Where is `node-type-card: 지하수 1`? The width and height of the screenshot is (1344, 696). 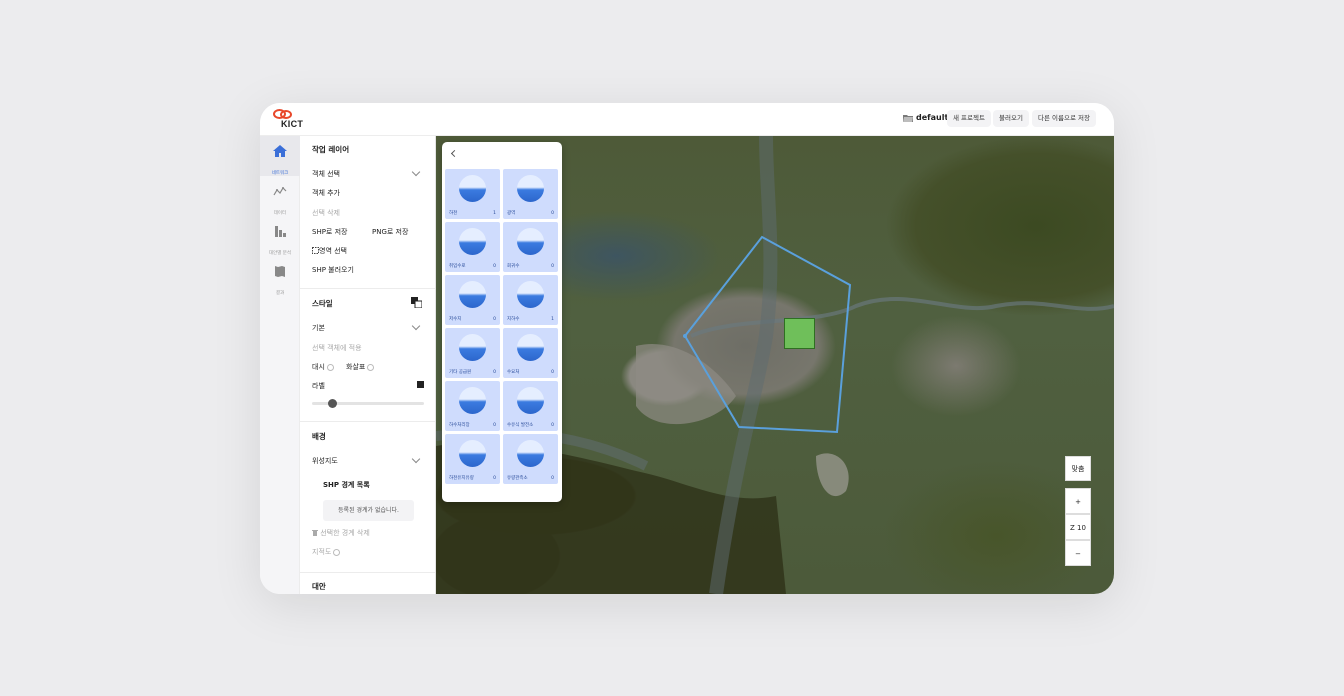
node-type-card: 지하수 1 is located at coordinates (530, 300).